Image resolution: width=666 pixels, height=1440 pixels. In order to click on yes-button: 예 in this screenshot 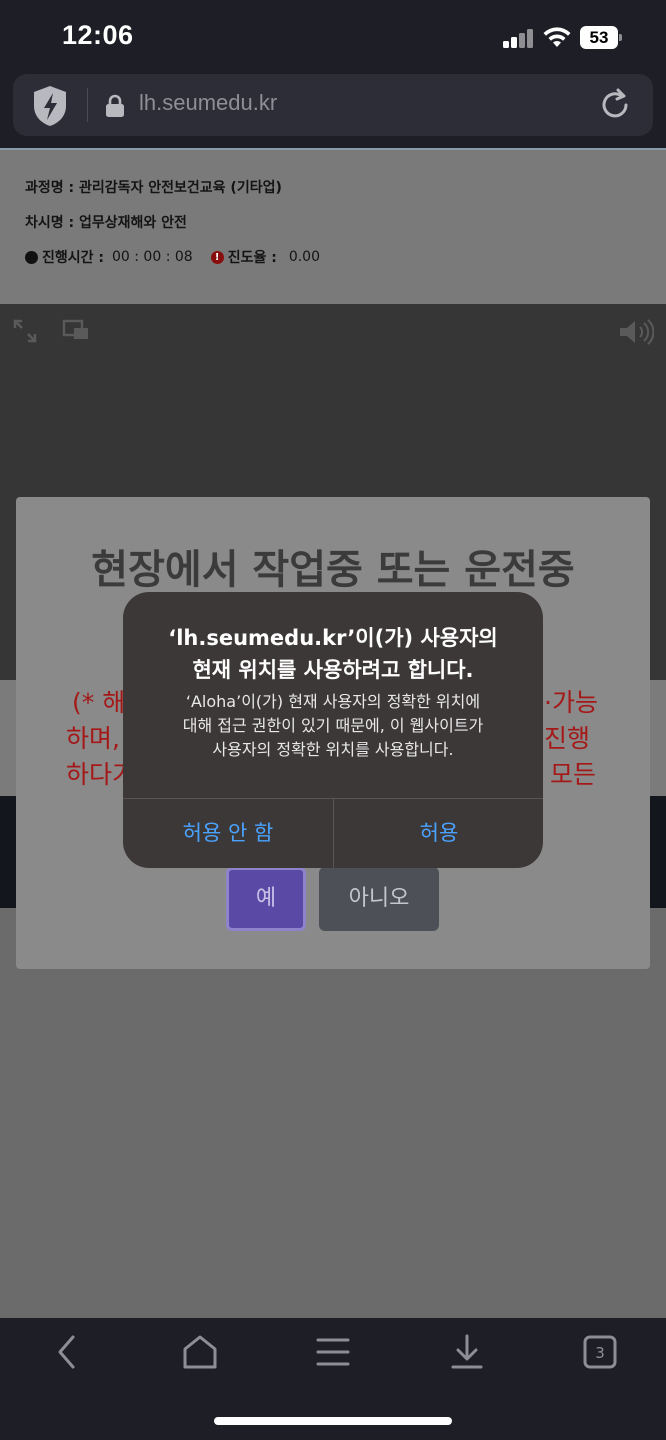, I will do `click(266, 899)`.